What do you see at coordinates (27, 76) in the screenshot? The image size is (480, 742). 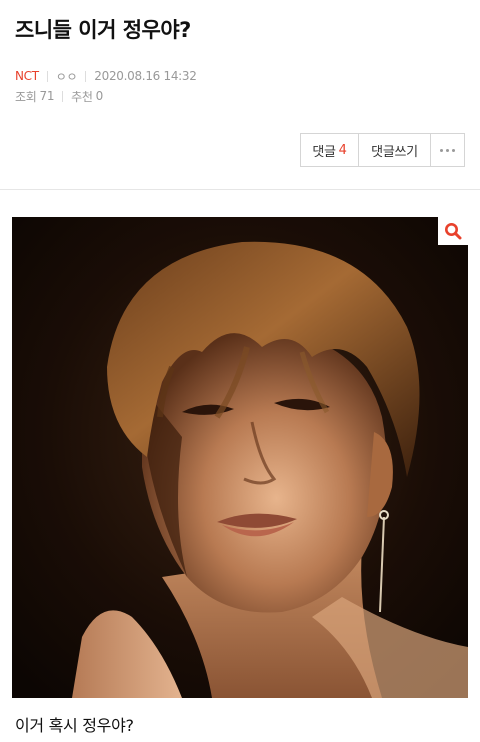 I see `category-link: NCT` at bounding box center [27, 76].